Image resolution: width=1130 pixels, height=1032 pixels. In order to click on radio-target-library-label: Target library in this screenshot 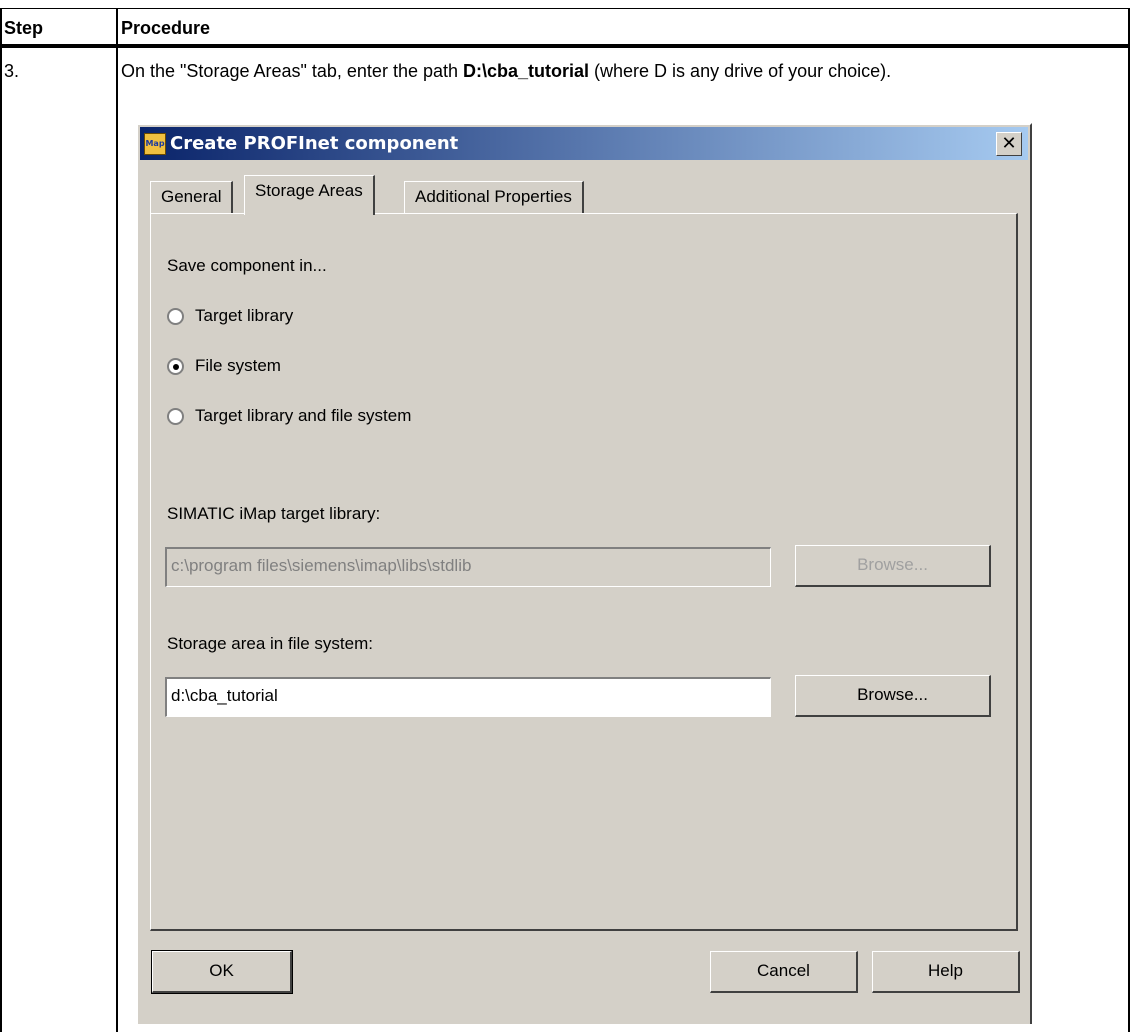, I will do `click(244, 316)`.